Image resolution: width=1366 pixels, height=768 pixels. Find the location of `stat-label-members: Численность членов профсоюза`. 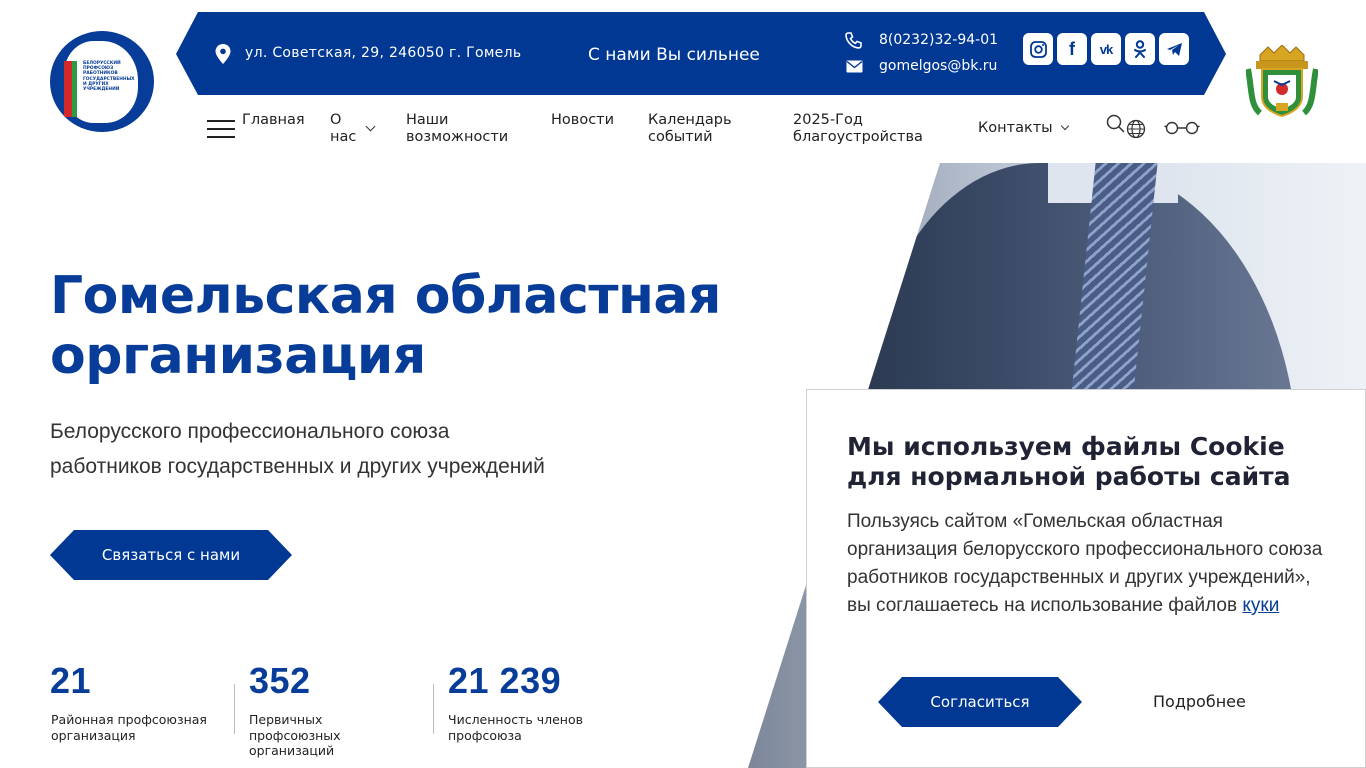

stat-label-members: Численность членов профсоюза is located at coordinates (515, 727).